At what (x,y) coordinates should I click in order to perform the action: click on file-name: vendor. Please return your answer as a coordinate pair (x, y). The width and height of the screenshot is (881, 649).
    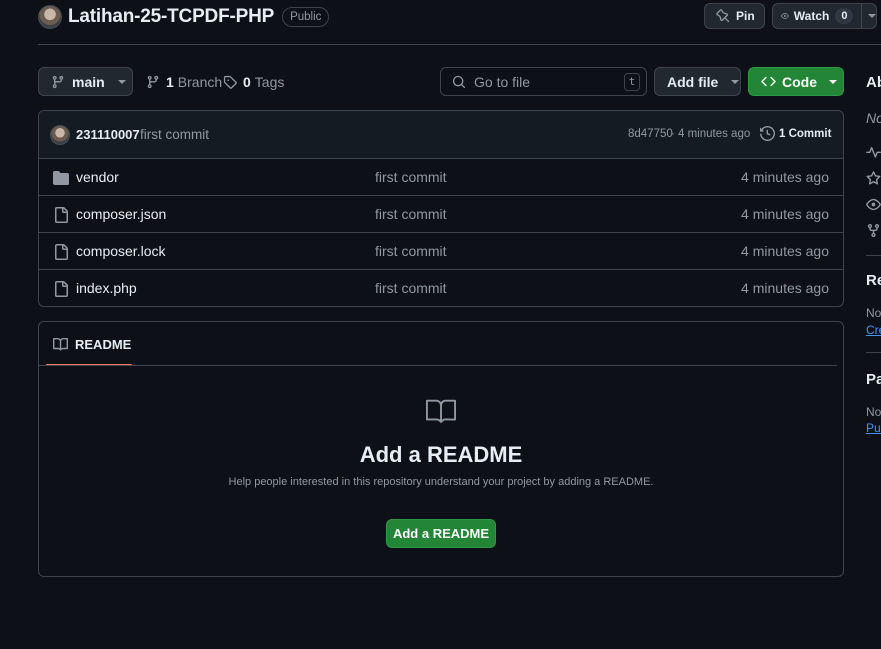
    Looking at the image, I should click on (97, 177).